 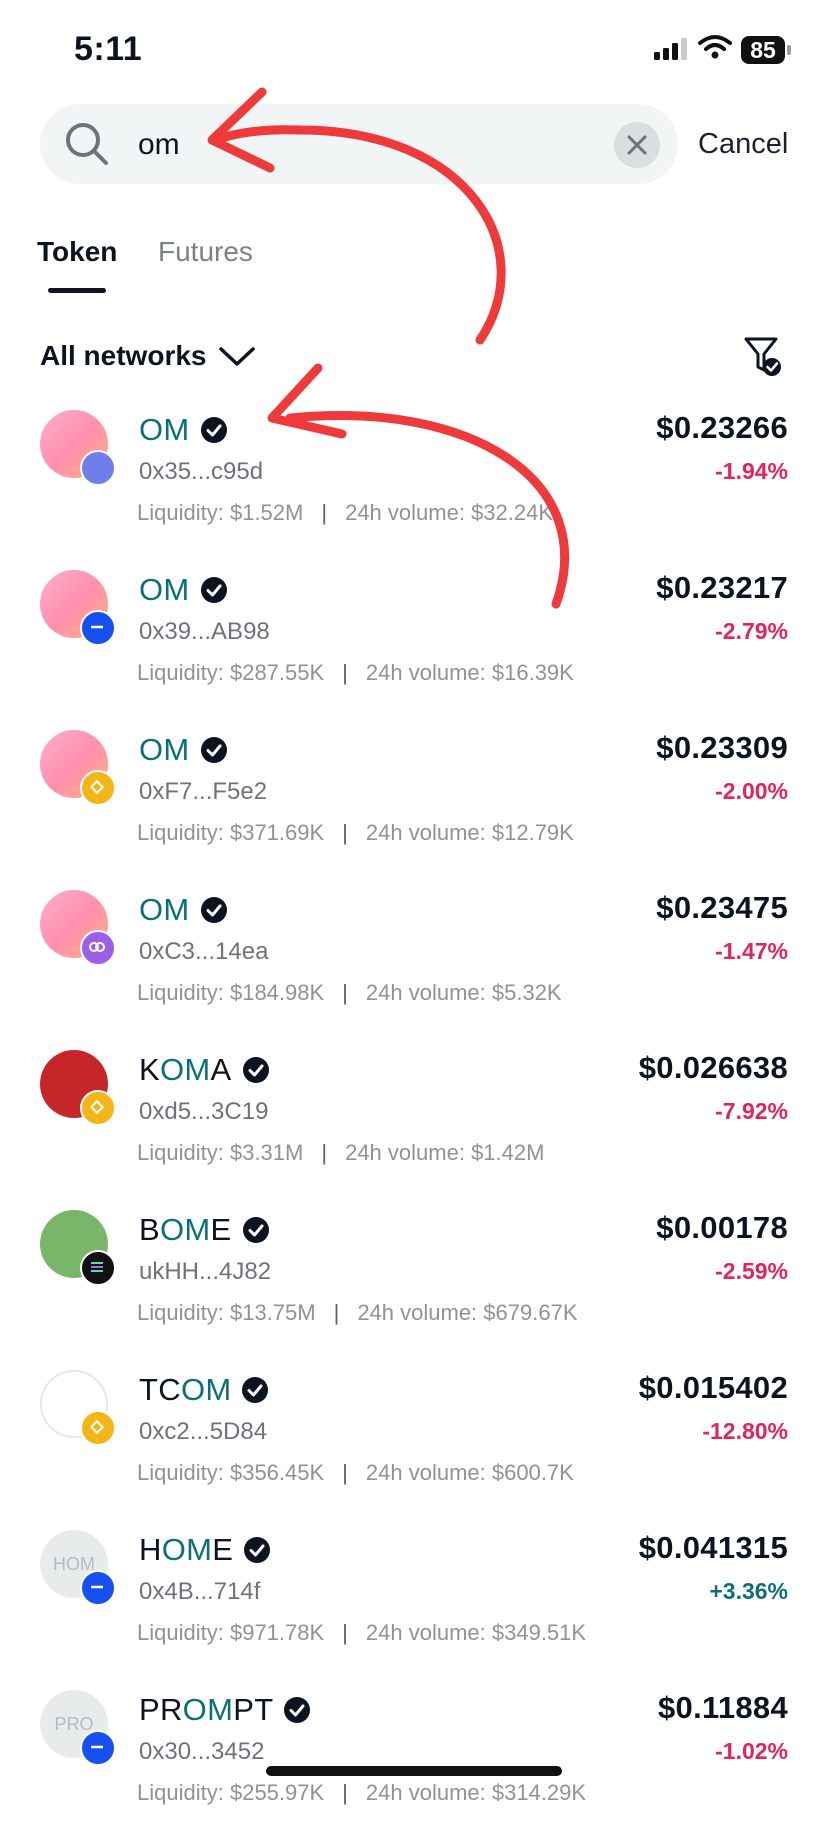 I want to click on wifi-icon, so click(x=715, y=47).